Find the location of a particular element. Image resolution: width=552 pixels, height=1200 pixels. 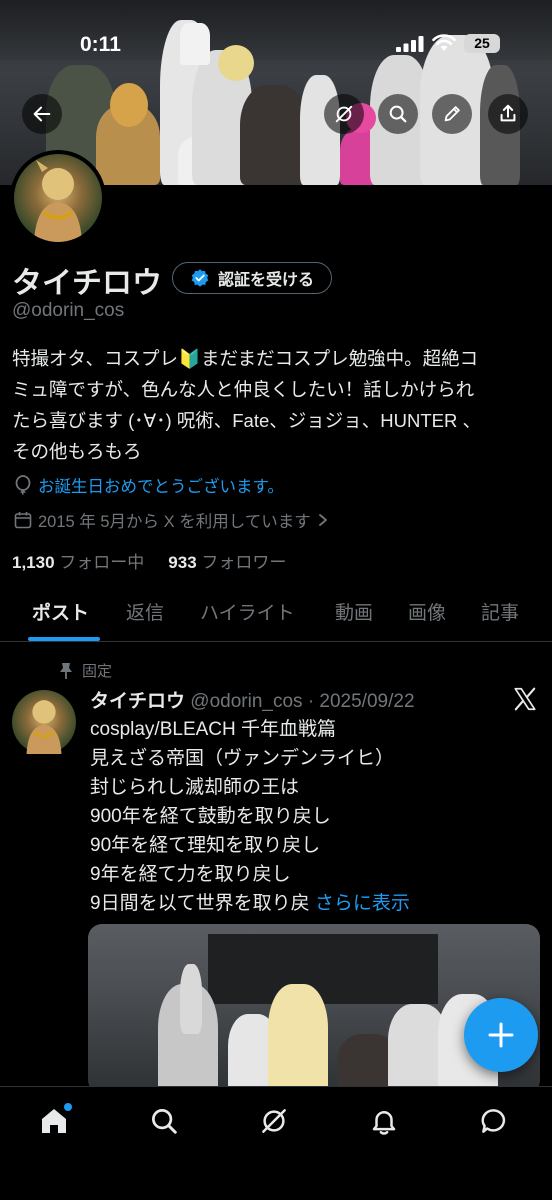

following-link: 1,130 フォロー中 is located at coordinates (78, 560).